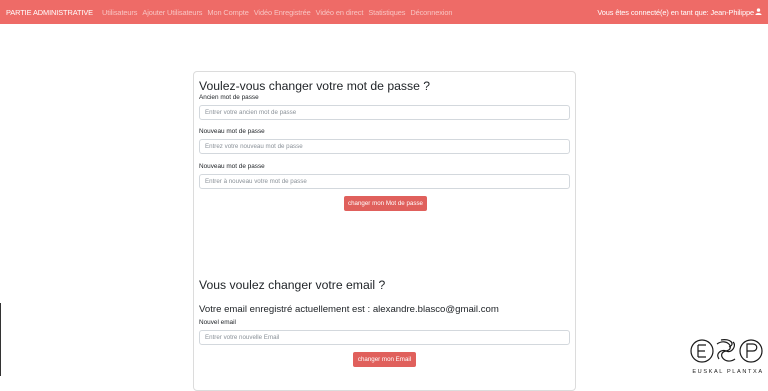 The height and width of the screenshot is (391, 768). I want to click on old-password-input, so click(384, 112).